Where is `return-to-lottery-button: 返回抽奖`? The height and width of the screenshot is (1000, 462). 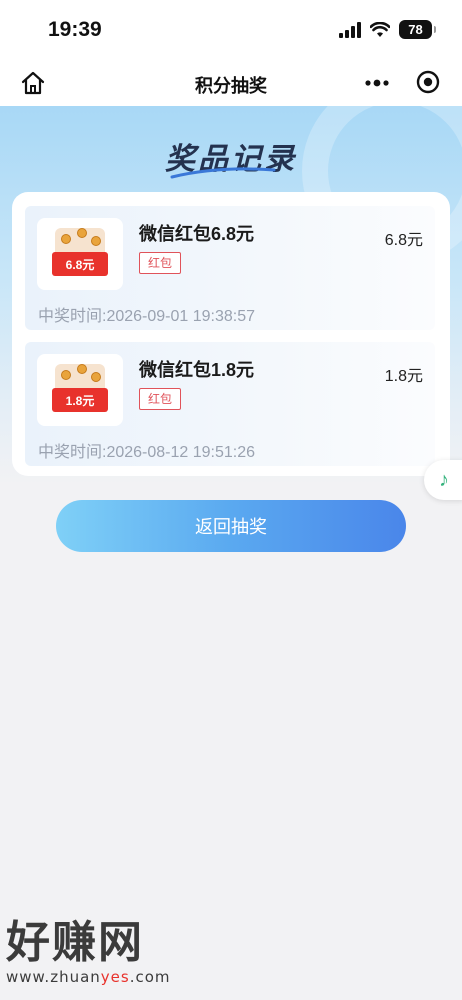
return-to-lottery-button: 返回抽奖 is located at coordinates (231, 526).